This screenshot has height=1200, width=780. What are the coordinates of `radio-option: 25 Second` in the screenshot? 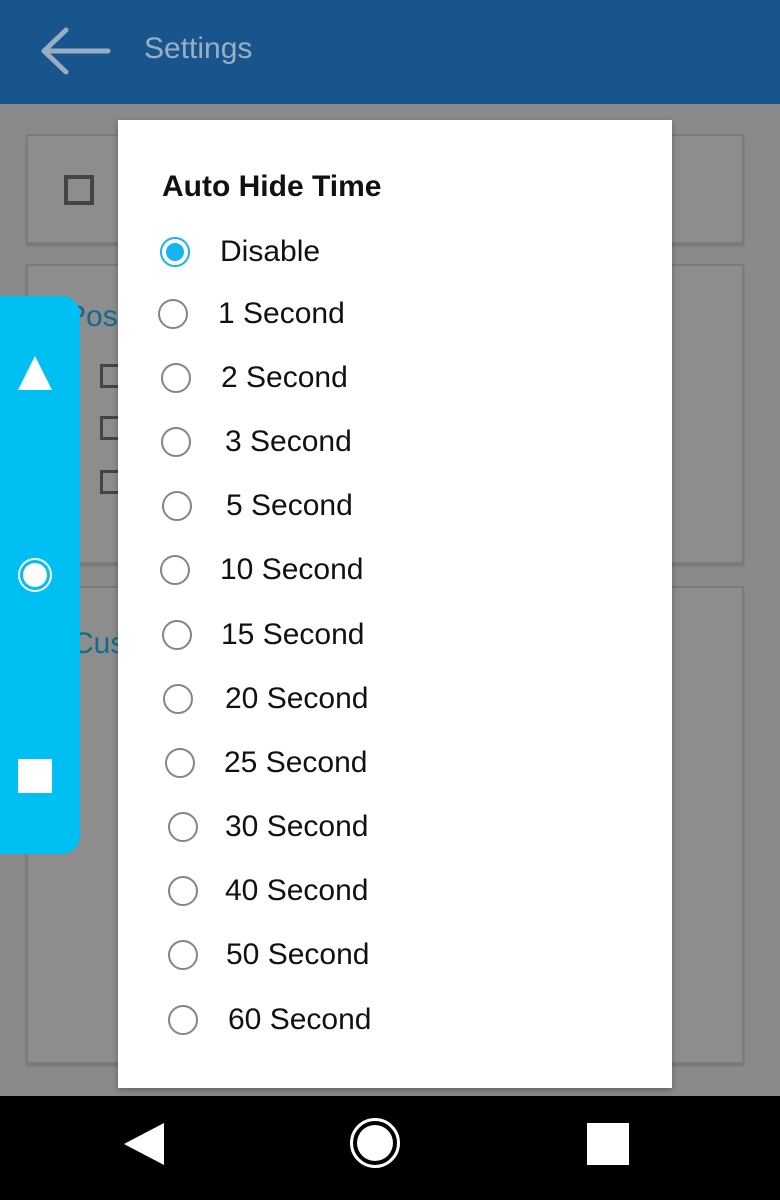 It's located at (266, 763).